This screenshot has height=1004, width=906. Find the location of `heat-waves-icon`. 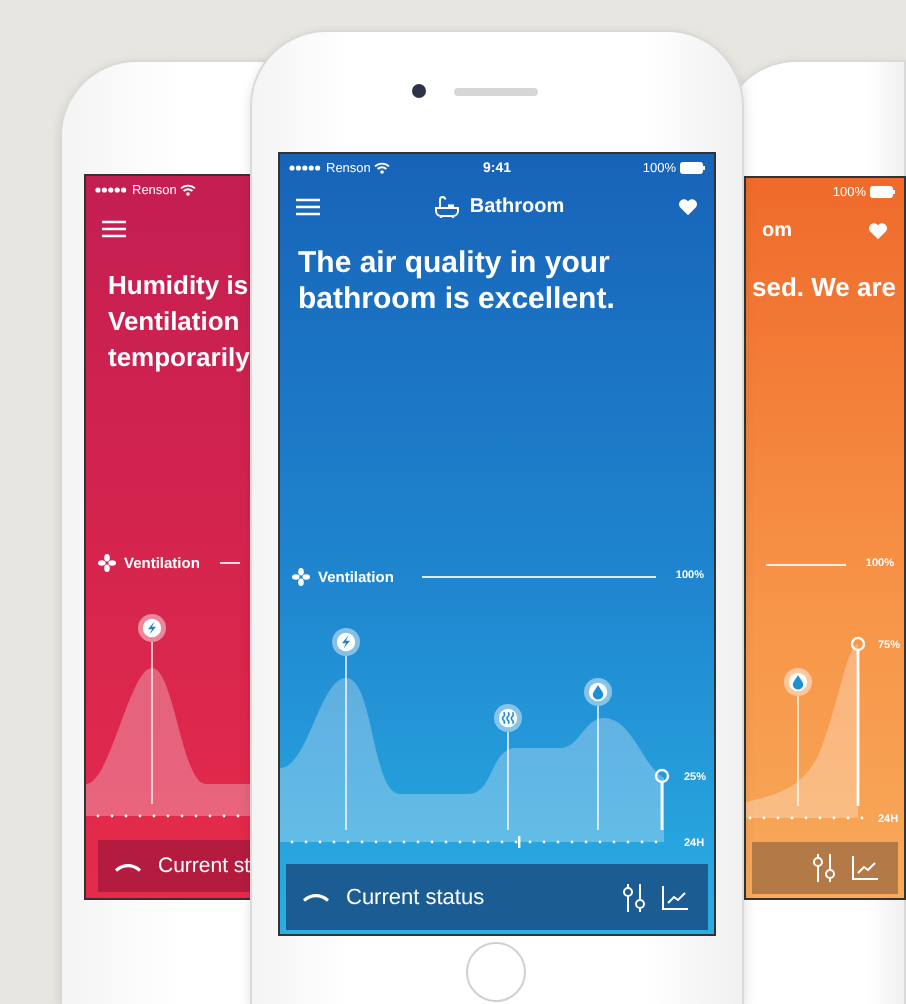

heat-waves-icon is located at coordinates (508, 718).